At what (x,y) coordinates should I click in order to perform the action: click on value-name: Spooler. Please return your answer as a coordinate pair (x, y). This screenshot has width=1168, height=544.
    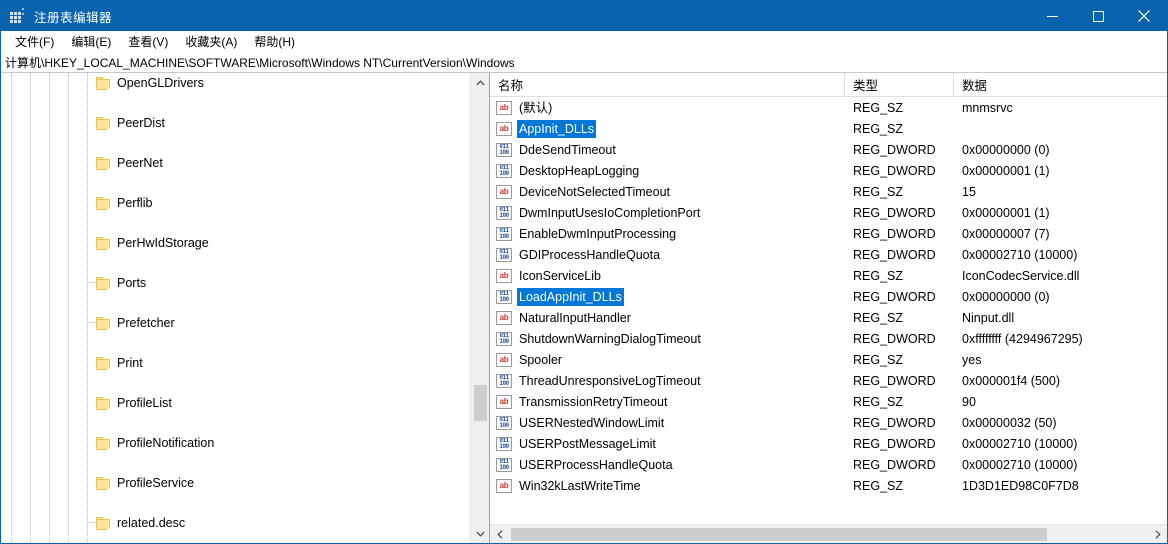
    Looking at the image, I should click on (541, 359).